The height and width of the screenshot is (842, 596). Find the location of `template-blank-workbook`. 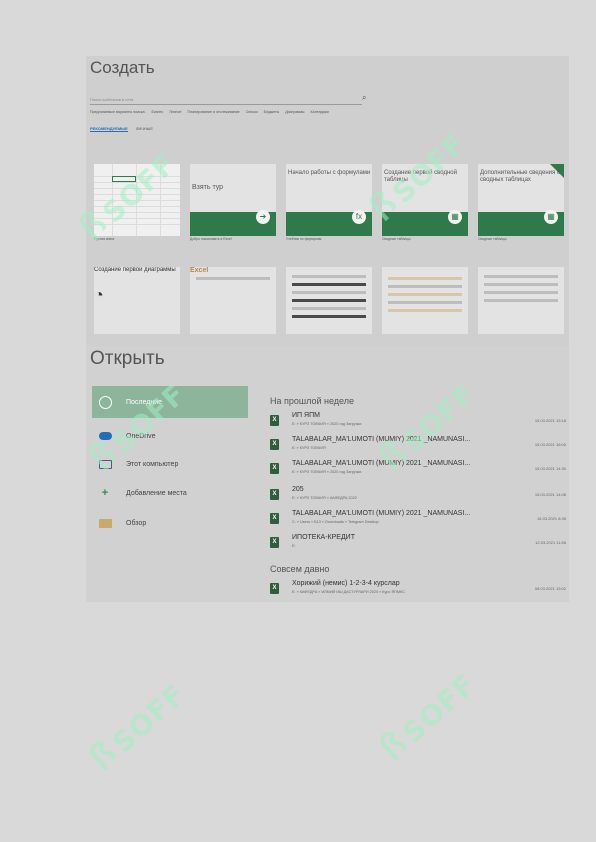

template-blank-workbook is located at coordinates (137, 200).